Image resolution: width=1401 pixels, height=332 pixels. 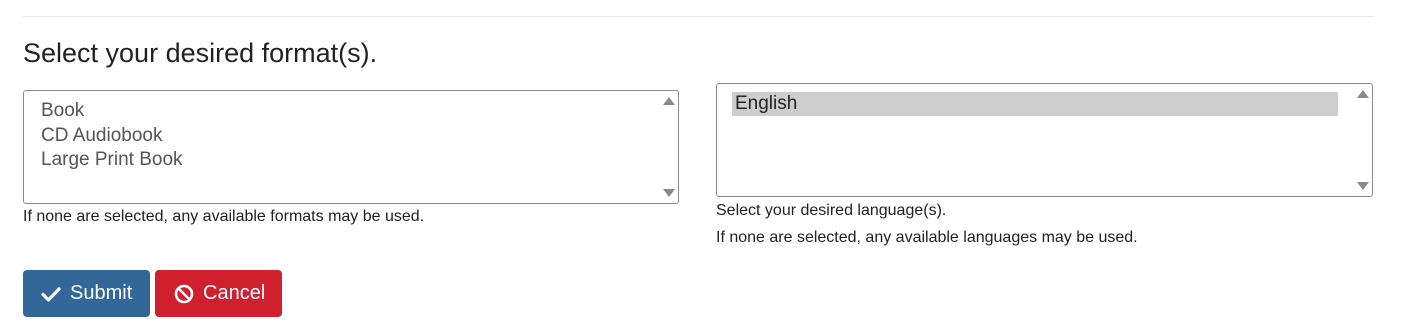 What do you see at coordinates (341, 160) in the screenshot?
I see `format-option-large-print-book: Large Print Book` at bounding box center [341, 160].